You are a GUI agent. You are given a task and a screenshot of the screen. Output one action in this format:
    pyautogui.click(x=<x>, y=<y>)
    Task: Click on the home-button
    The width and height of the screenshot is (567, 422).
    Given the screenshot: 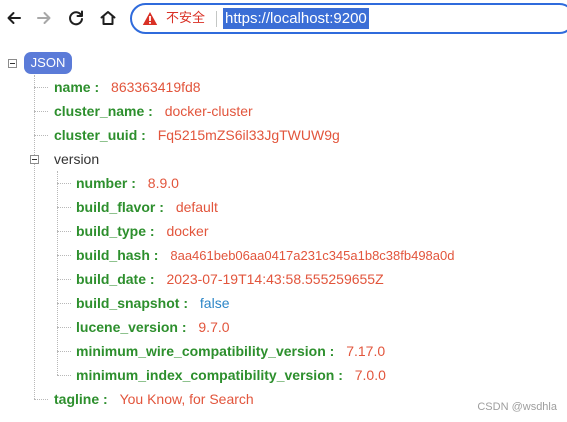 What is the action you would take?
    pyautogui.click(x=108, y=18)
    